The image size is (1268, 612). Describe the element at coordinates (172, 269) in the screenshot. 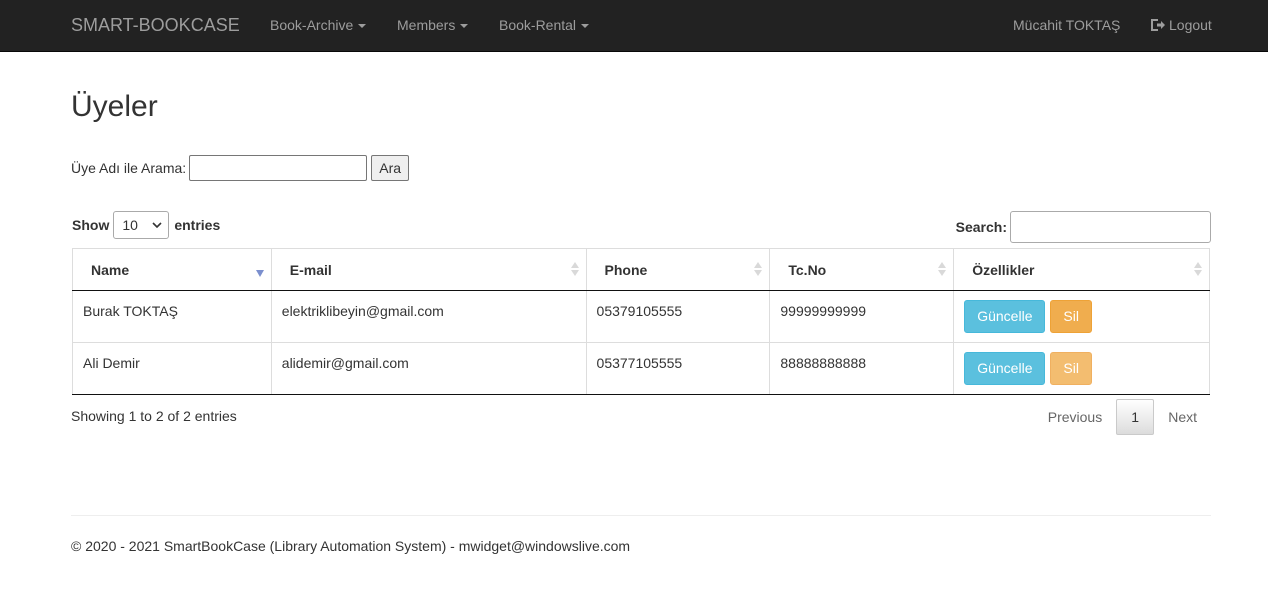

I see `column-header-name: Name` at that location.